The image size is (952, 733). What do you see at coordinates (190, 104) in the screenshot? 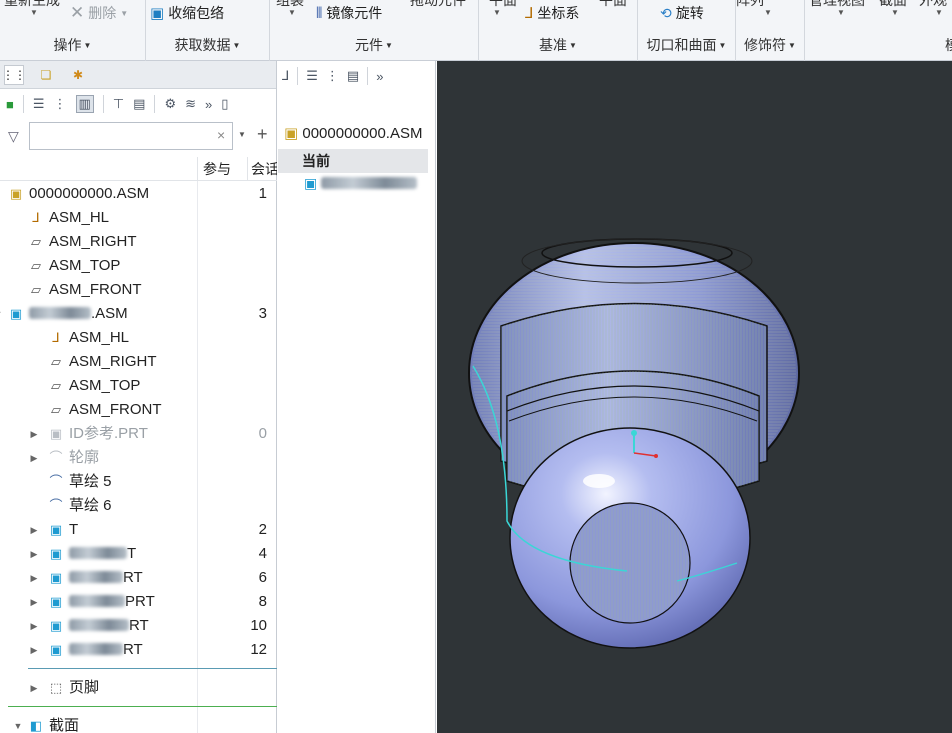
I see `layers-icon: ≋` at bounding box center [190, 104].